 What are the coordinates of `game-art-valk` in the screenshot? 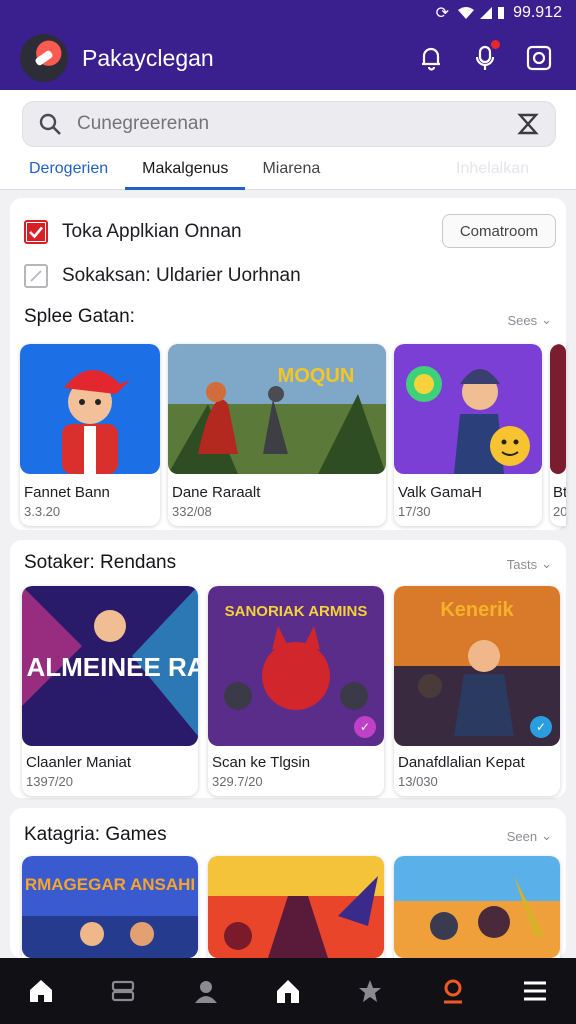 It's located at (468, 409).